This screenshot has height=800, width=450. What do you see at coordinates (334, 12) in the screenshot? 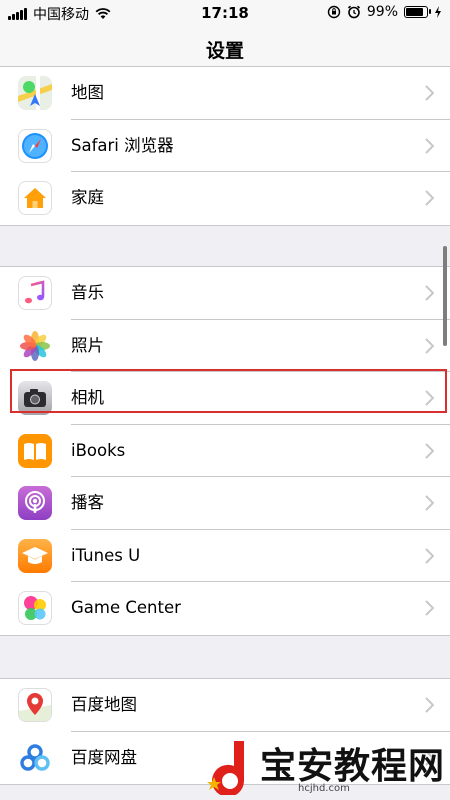
I see `orientation-lock-icon` at bounding box center [334, 12].